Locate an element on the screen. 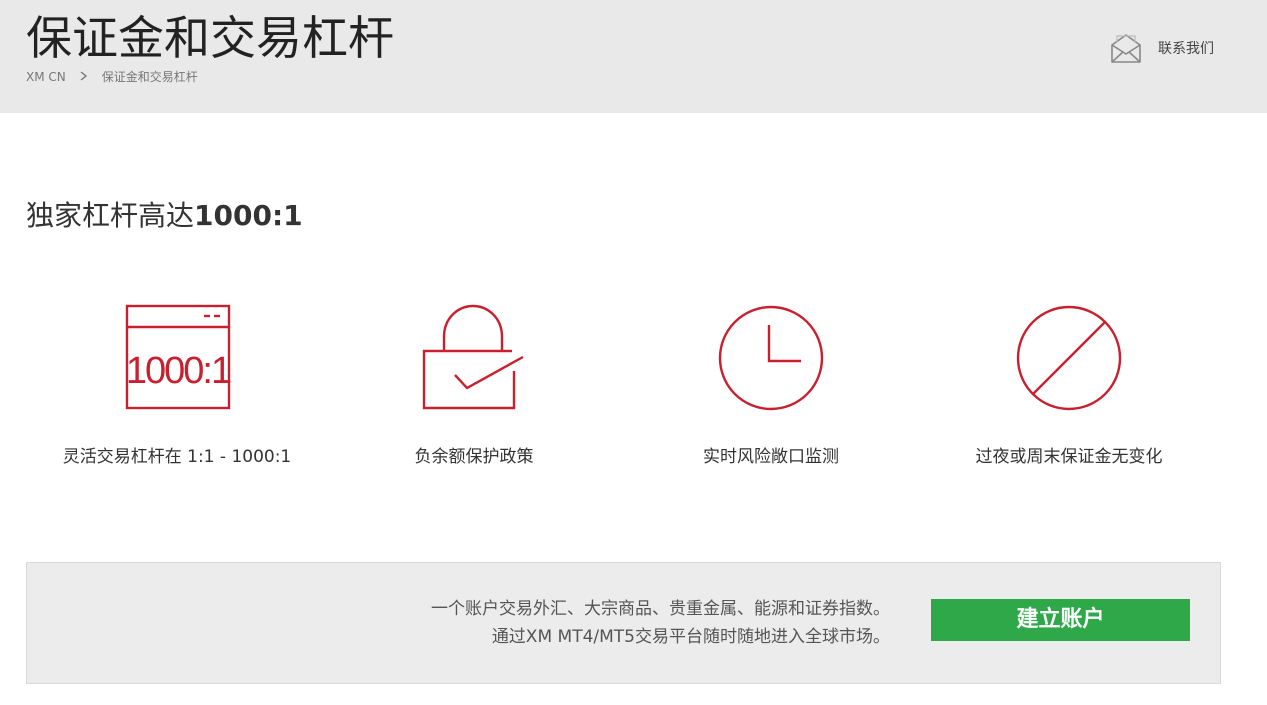 The height and width of the screenshot is (705, 1267). breadcrumb: XM CN 保证金和交易杠杆 is located at coordinates (112, 77).